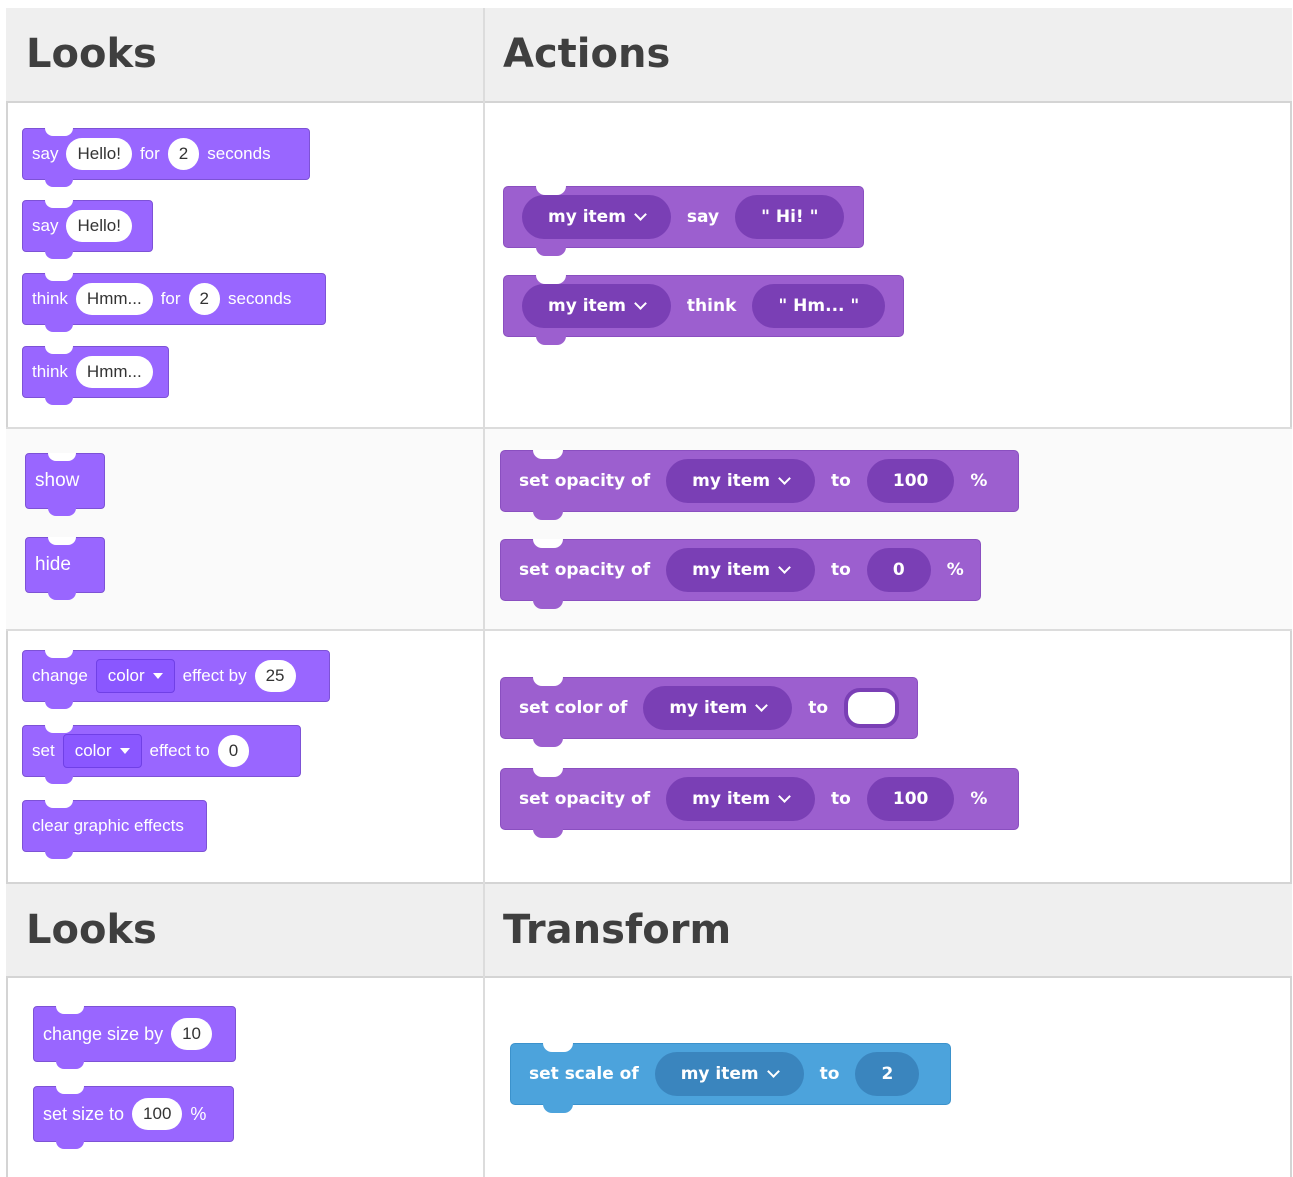 The image size is (1293, 1177). What do you see at coordinates (819, 306) in the screenshot?
I see `text-input: " Hm... "` at bounding box center [819, 306].